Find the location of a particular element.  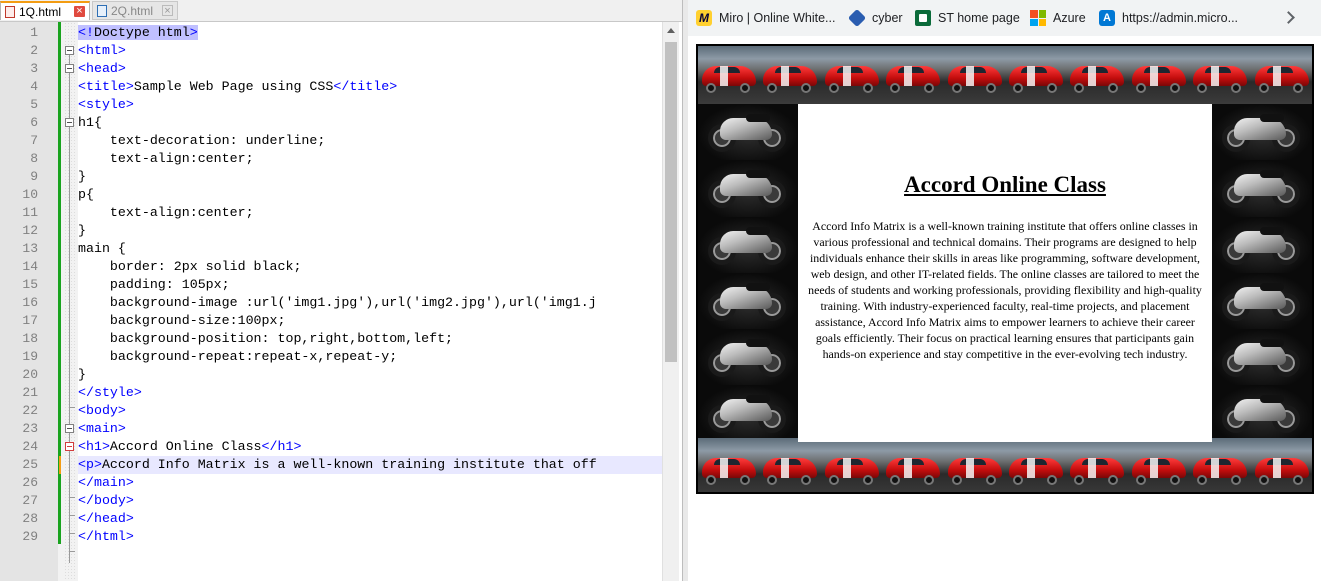

line-number: 11 is located at coordinates (30, 212).